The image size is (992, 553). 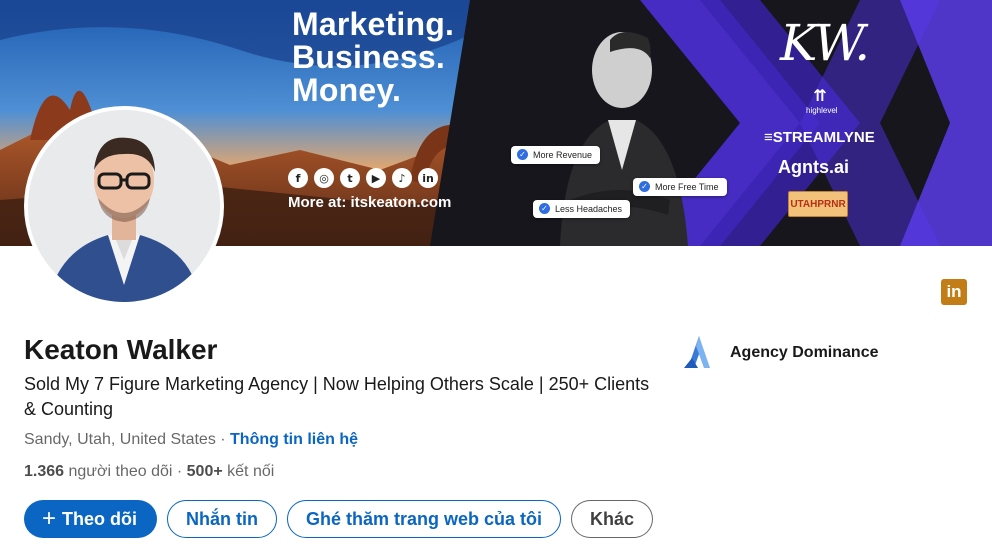 What do you see at coordinates (804, 352) in the screenshot?
I see `company-name: Agency Dominance` at bounding box center [804, 352].